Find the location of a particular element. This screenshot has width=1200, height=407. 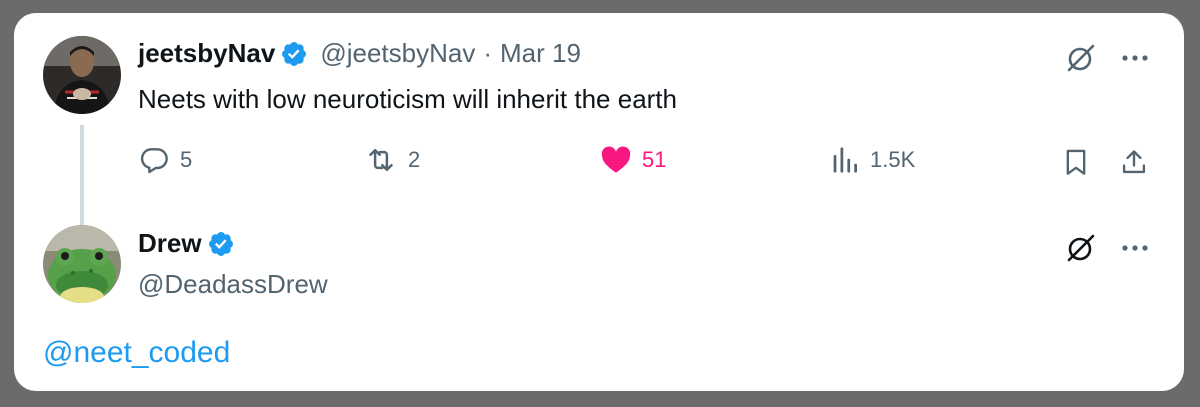

share-icon is located at coordinates (1134, 162).